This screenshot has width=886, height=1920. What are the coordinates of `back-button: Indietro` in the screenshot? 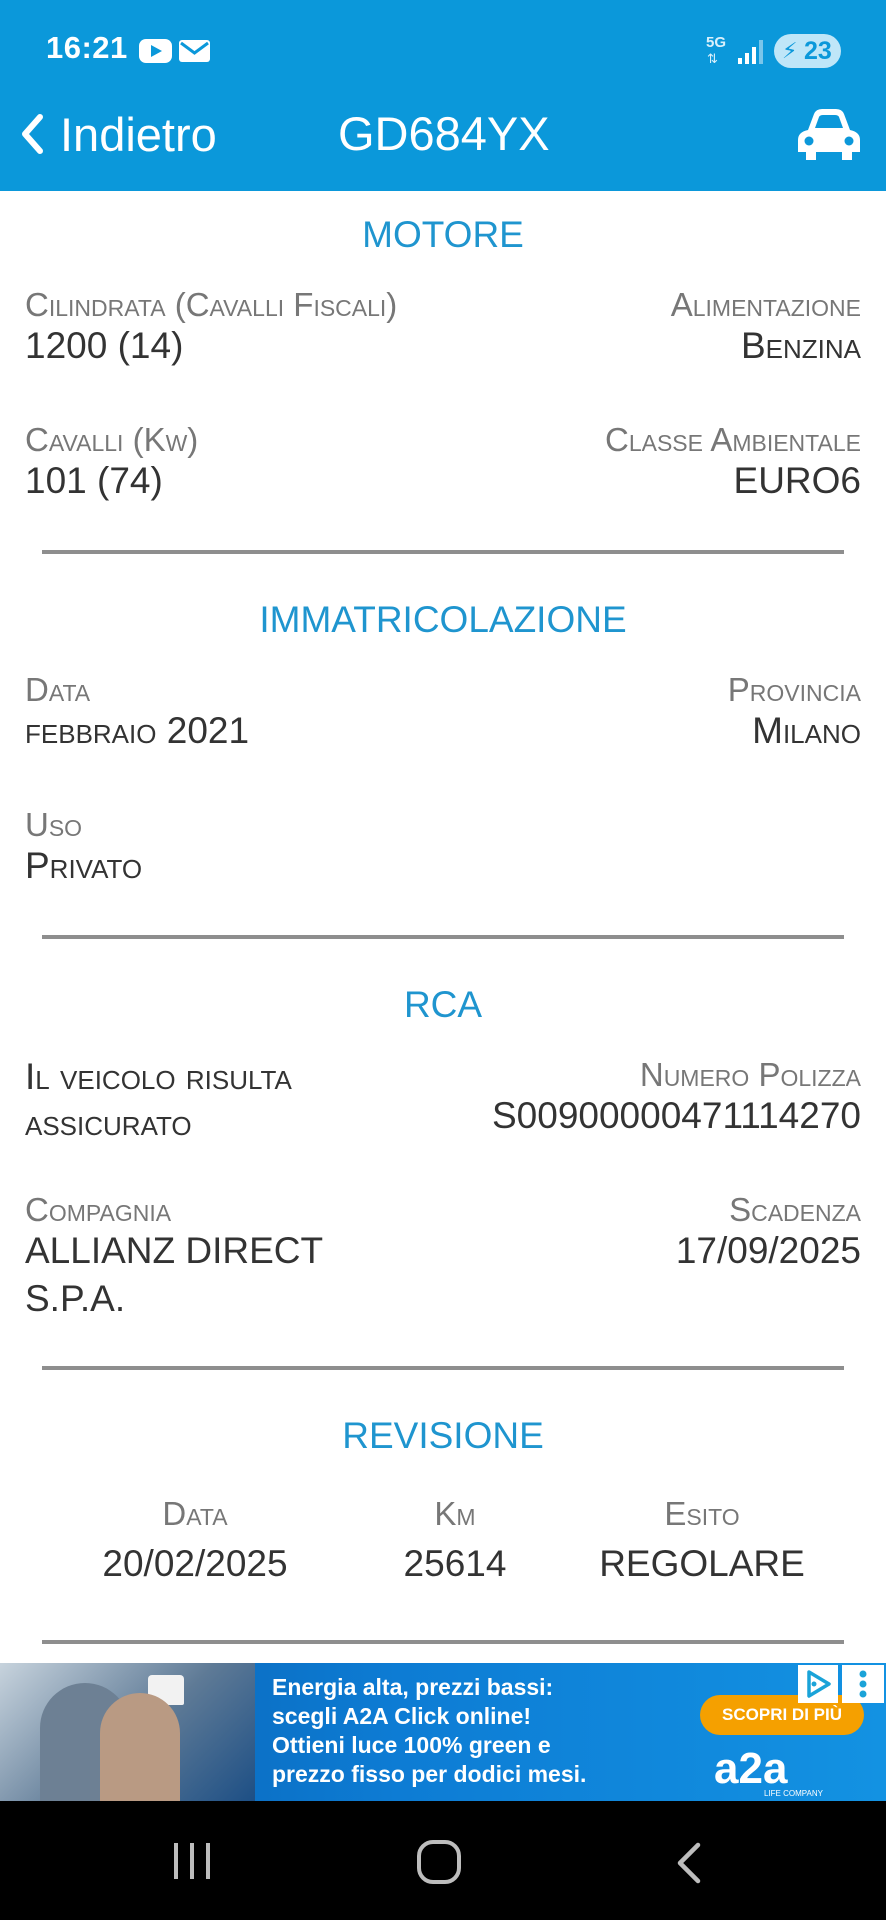 It's located at (118, 134).